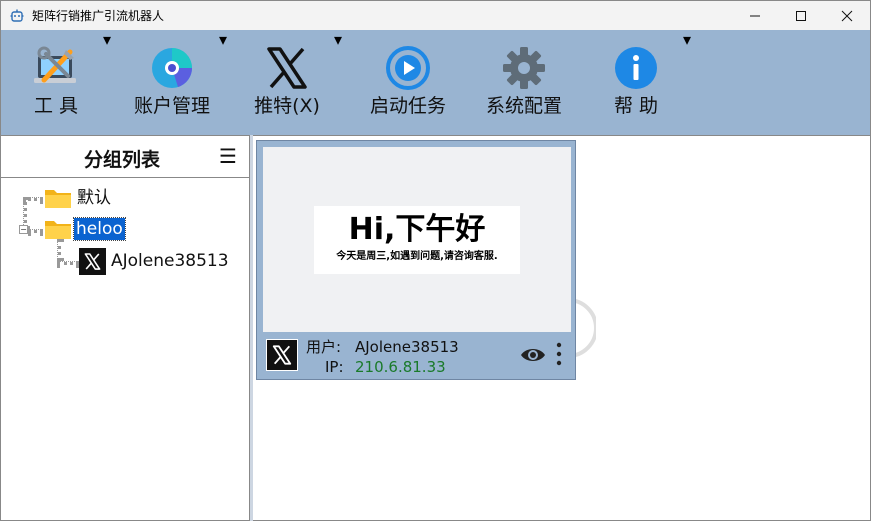  Describe the element at coordinates (99, 229) in the screenshot. I see `tree-group-label-selected: heloo` at that location.